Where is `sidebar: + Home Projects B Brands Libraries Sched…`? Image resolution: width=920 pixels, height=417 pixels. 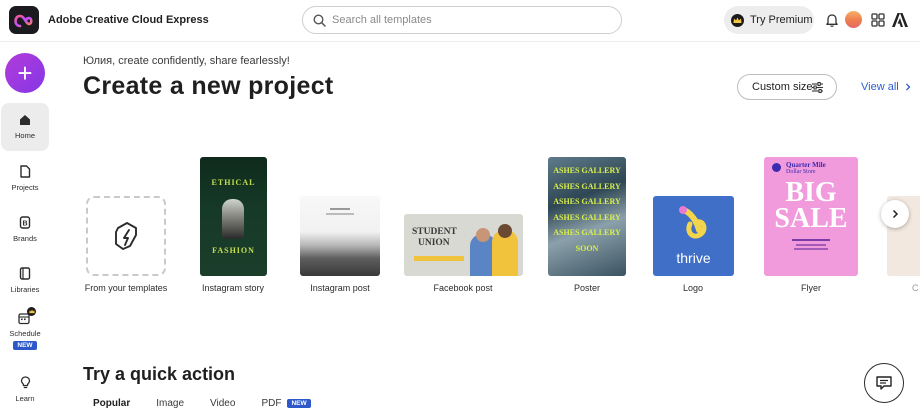
sidebar: + Home Projects B Brands Libraries Sched… is located at coordinates (25, 229).